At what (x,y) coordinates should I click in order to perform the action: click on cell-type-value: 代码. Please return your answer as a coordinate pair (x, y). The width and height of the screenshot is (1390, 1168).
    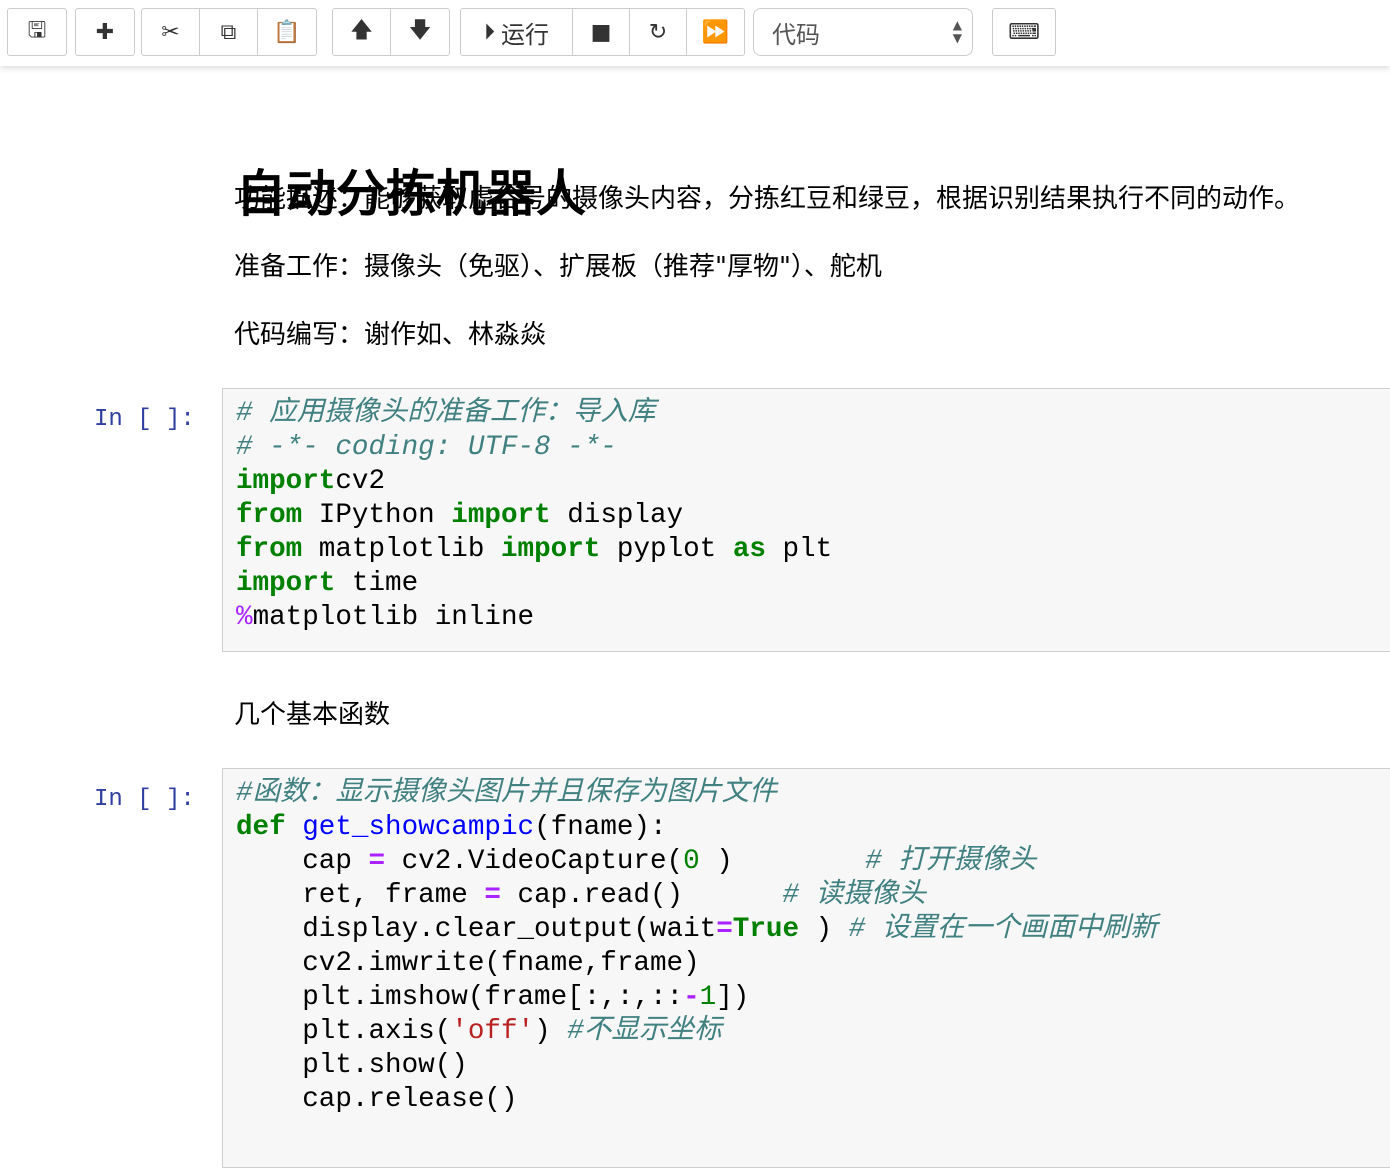
    Looking at the image, I should click on (796, 34).